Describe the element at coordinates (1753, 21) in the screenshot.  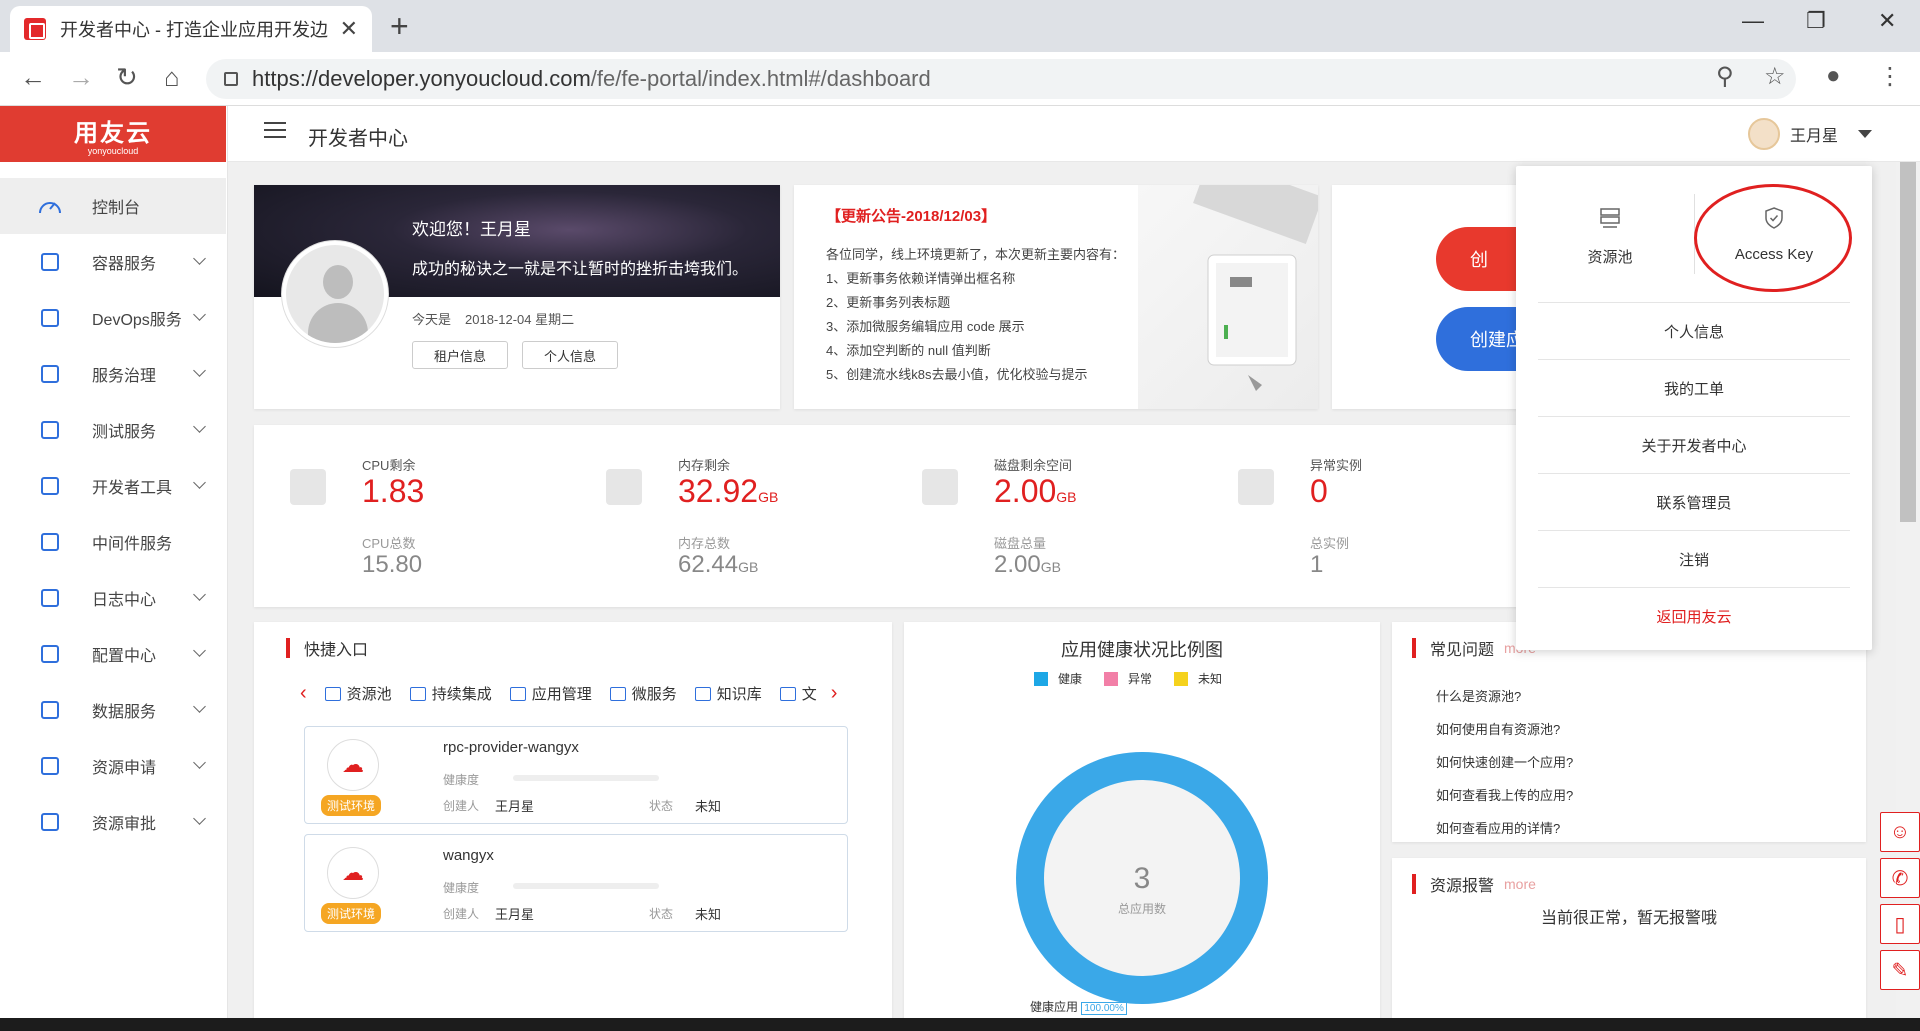
I see `minimize-icon: —` at that location.